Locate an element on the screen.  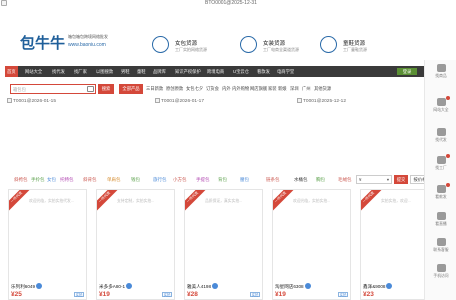
sidebar-item: 找商品 is located at coordinates (440, 71).